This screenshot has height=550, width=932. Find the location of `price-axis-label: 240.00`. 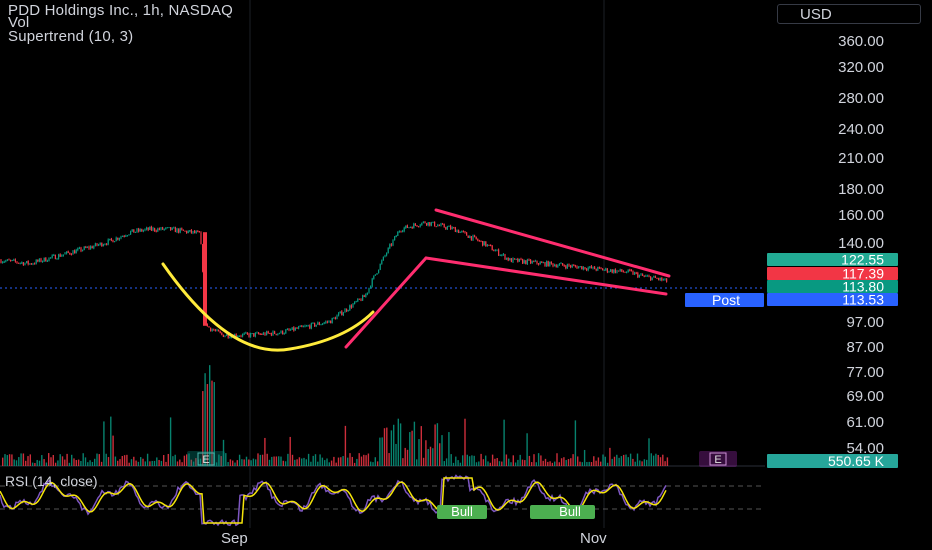

price-axis-label: 240.00 is located at coordinates (861, 129).